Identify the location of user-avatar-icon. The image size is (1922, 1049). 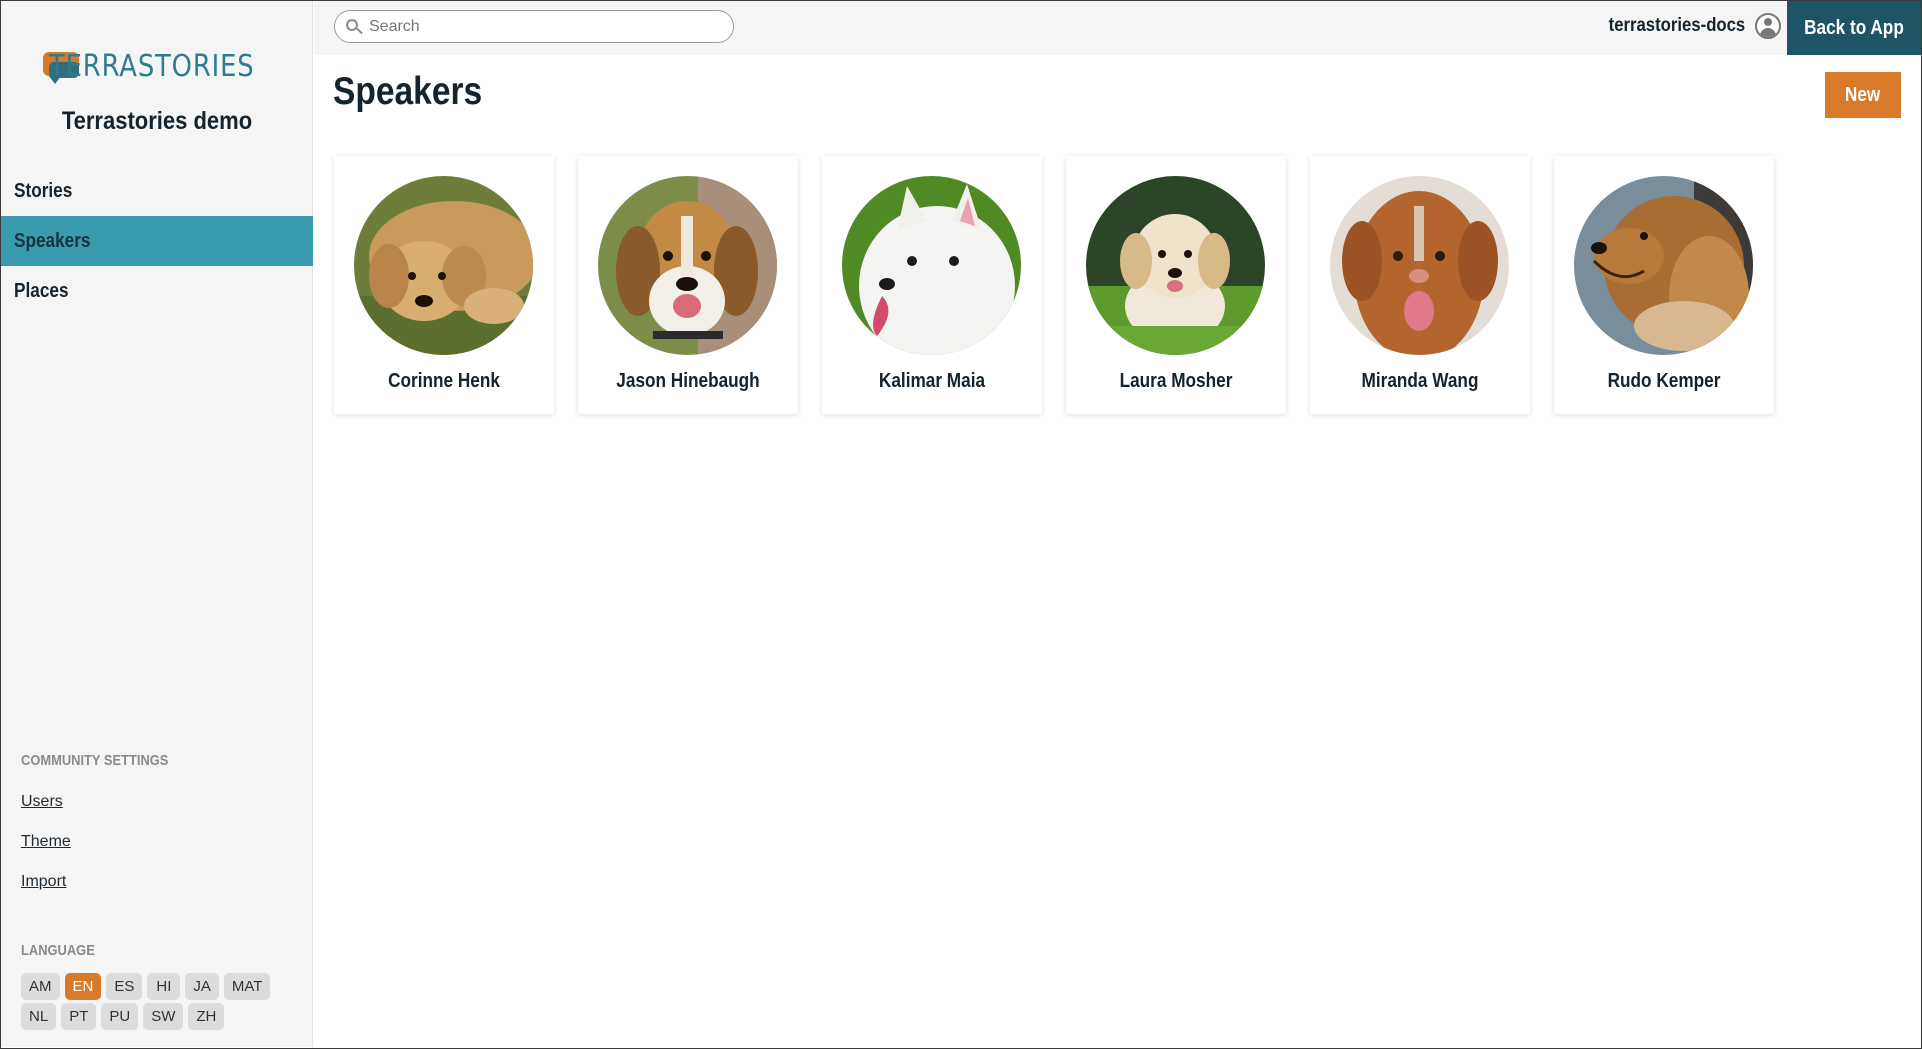
(1768, 26).